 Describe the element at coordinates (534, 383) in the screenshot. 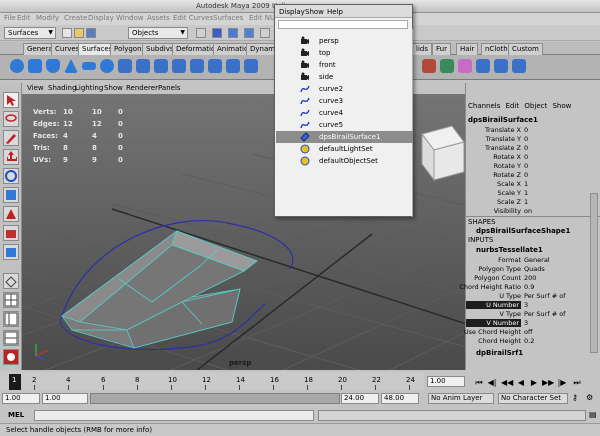

I see `play-forwards-icon: ▶` at that location.